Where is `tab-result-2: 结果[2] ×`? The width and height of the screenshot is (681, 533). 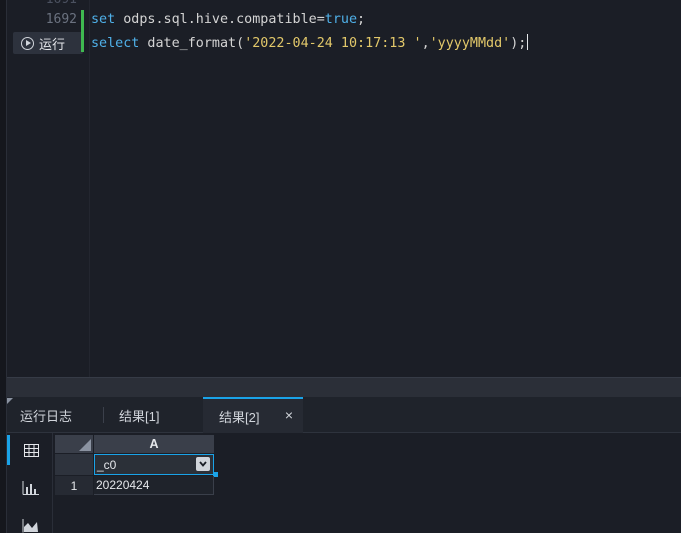
tab-result-2: 结果[2] × is located at coordinates (253, 415).